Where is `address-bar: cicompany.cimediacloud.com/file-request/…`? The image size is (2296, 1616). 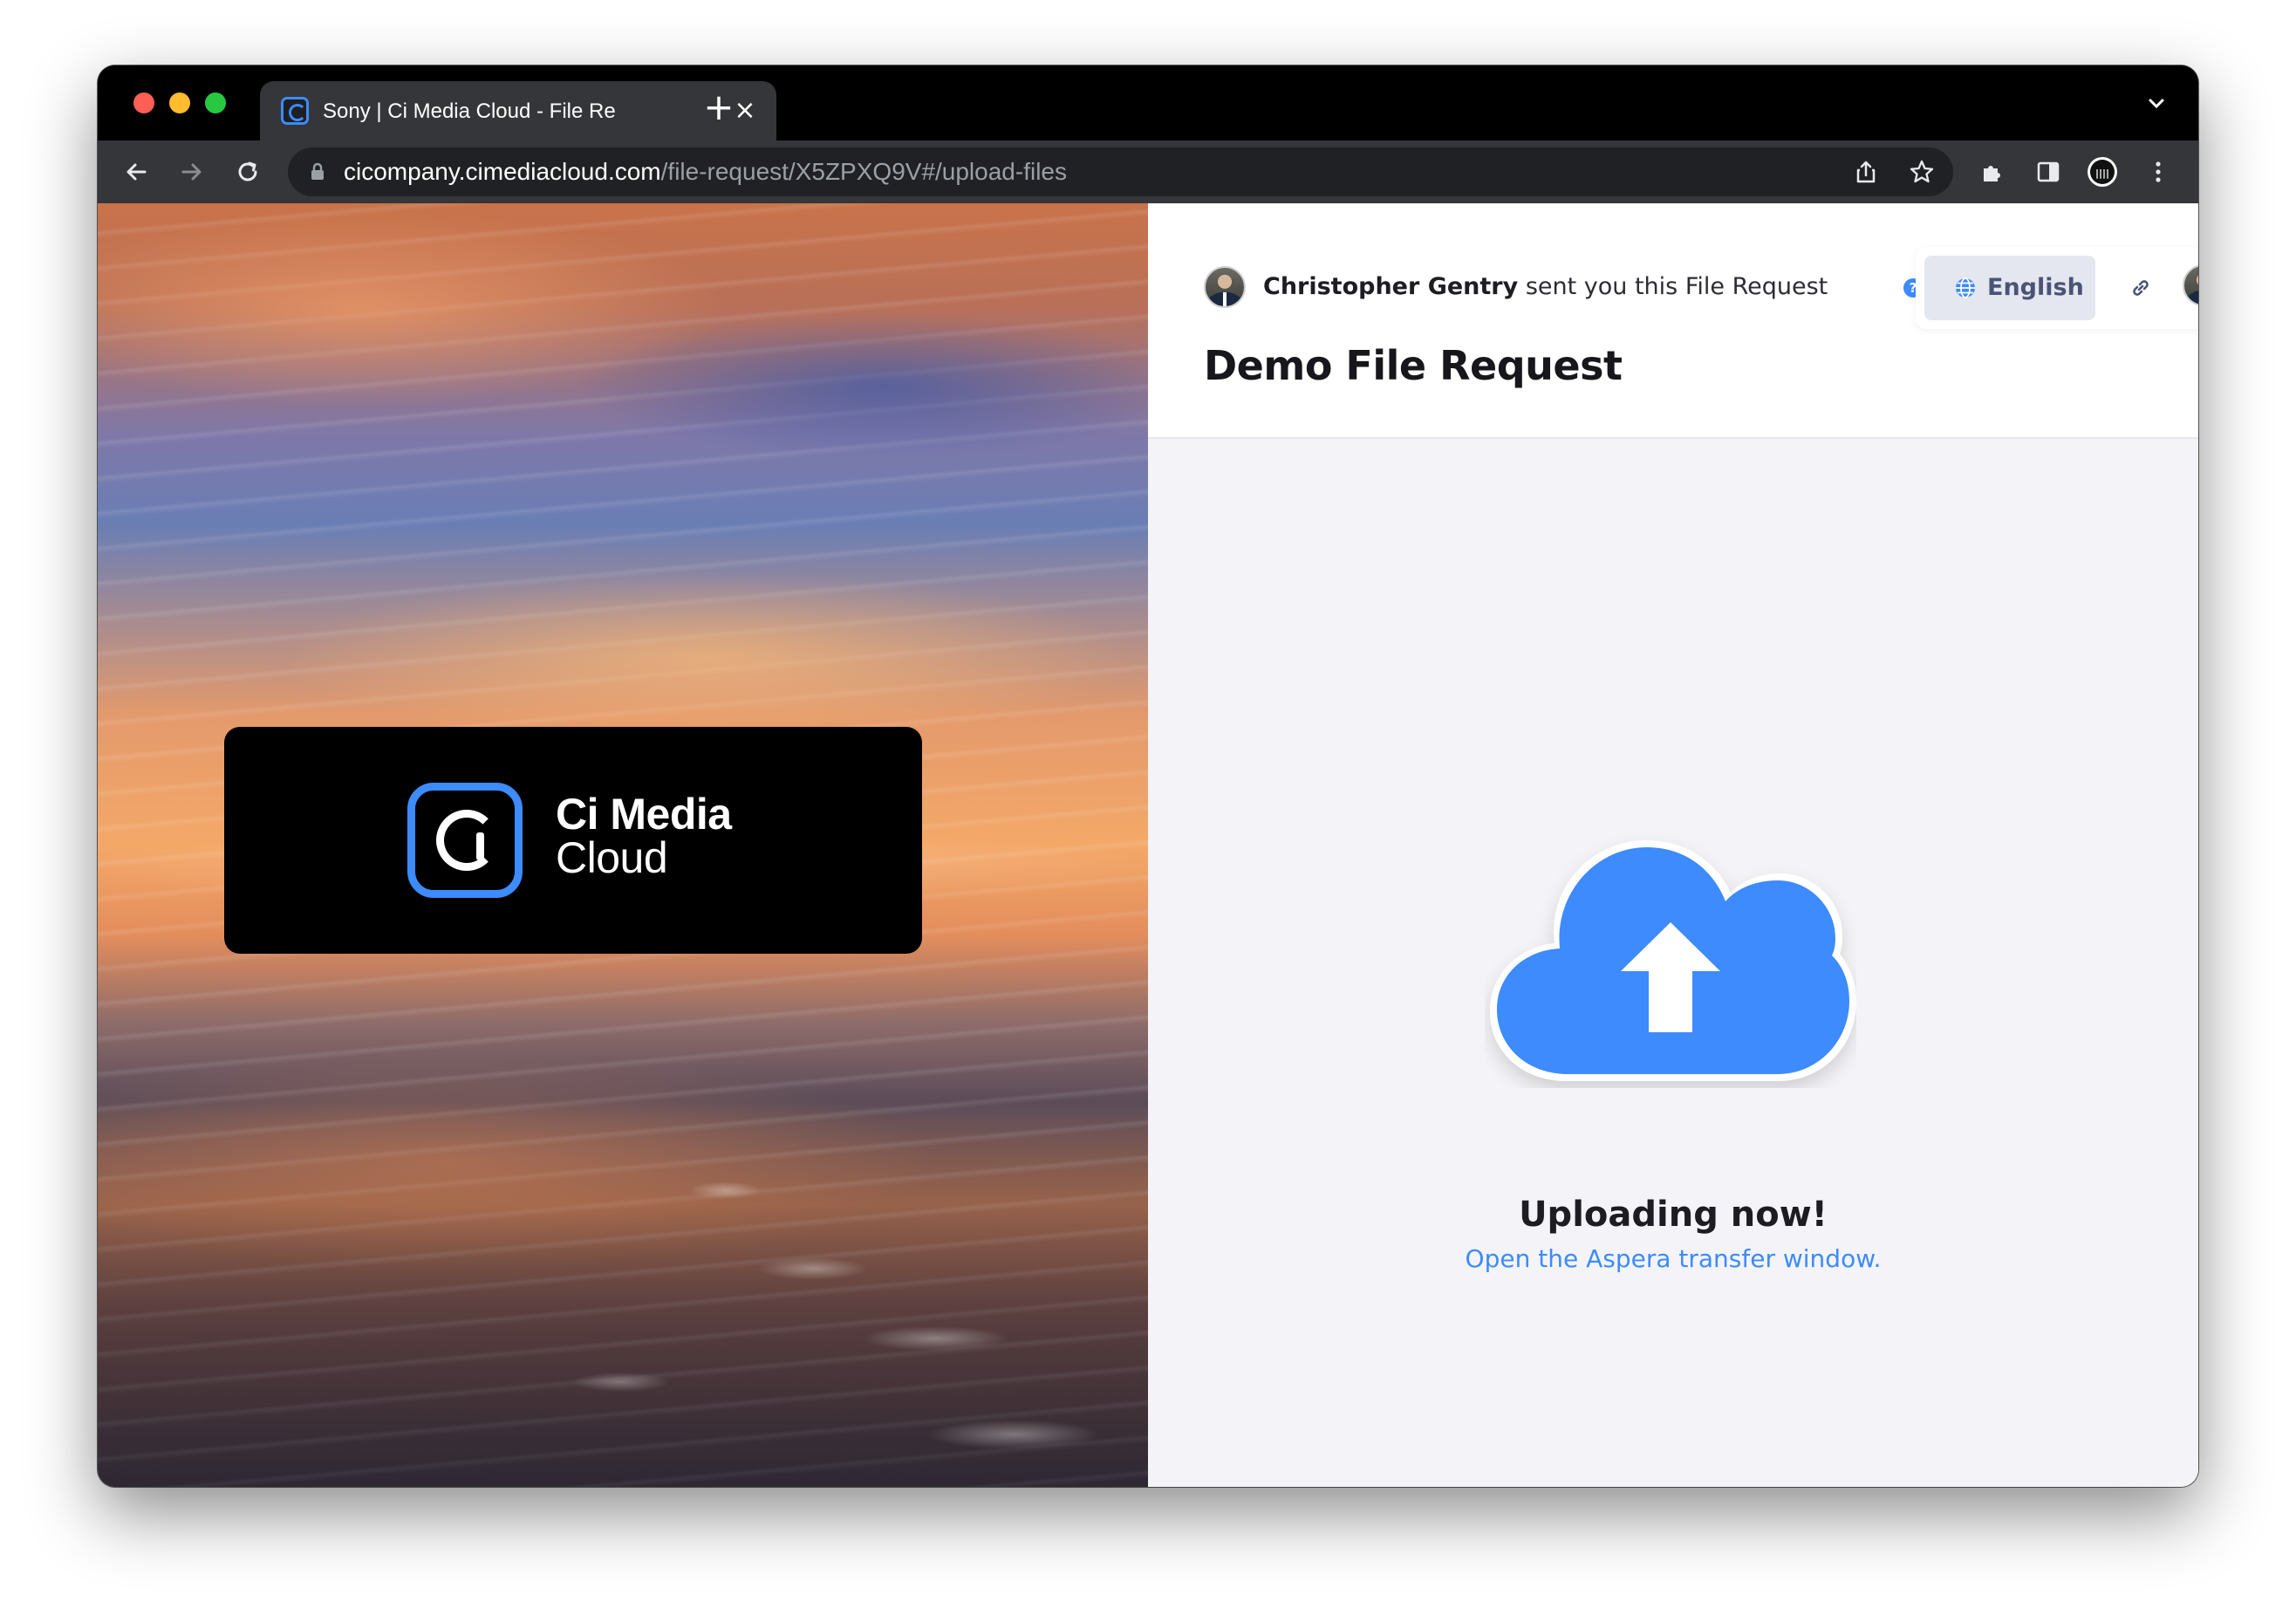
address-bar: cicompany.cimediacloud.com/file-request/… is located at coordinates (1120, 171).